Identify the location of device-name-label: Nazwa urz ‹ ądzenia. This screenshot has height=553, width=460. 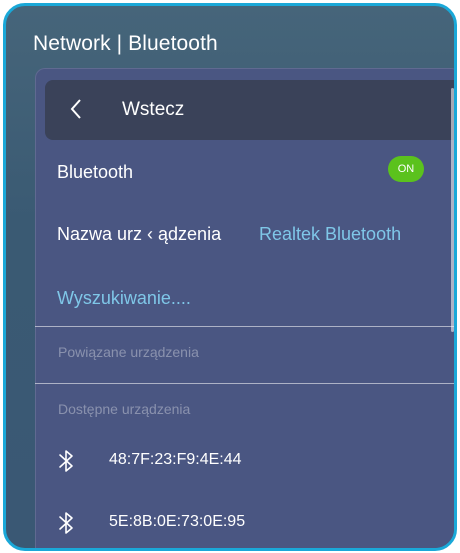
(139, 234).